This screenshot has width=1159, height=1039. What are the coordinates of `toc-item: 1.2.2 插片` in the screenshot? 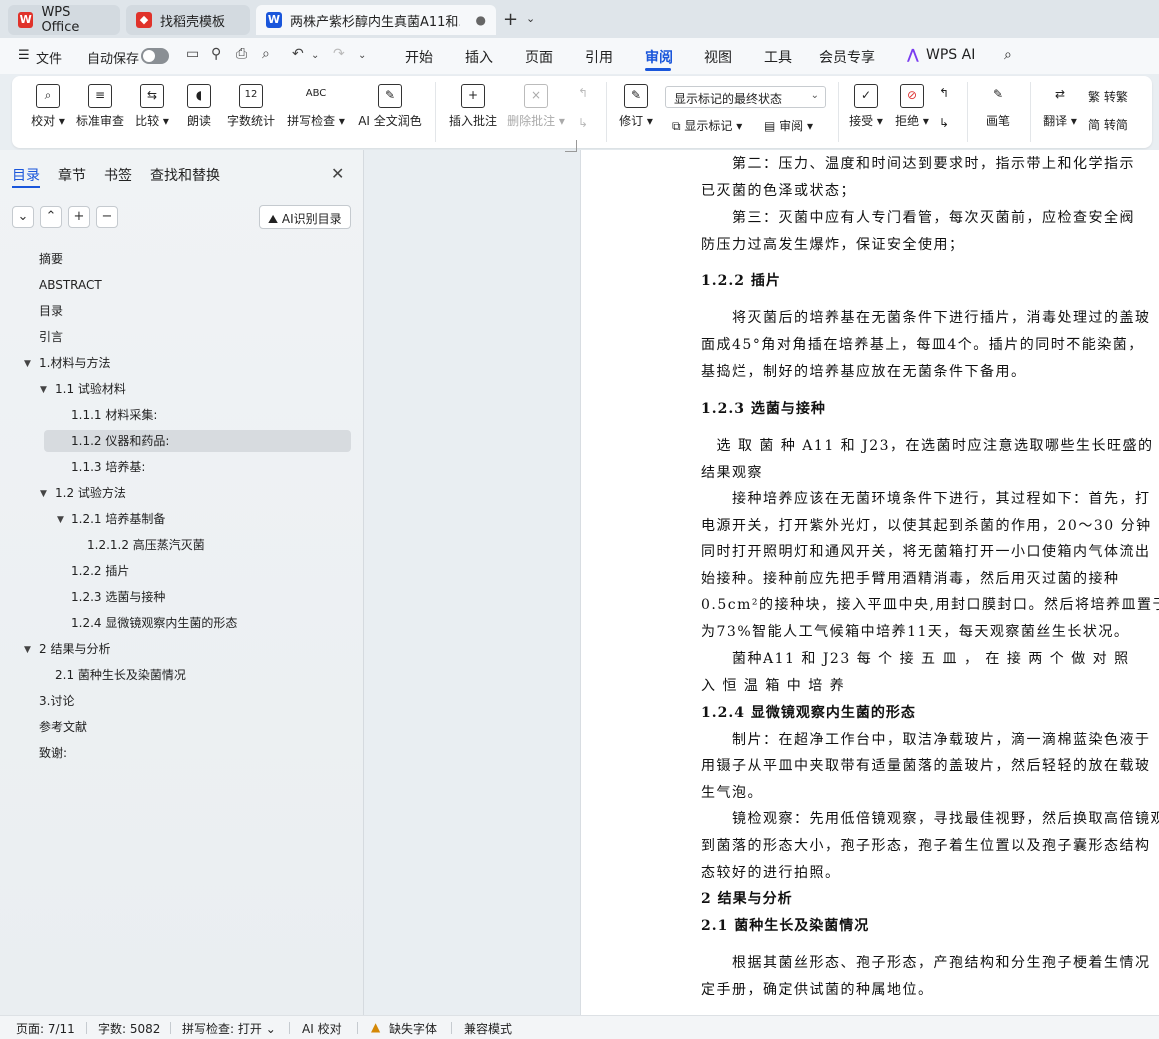 It's located at (100, 571).